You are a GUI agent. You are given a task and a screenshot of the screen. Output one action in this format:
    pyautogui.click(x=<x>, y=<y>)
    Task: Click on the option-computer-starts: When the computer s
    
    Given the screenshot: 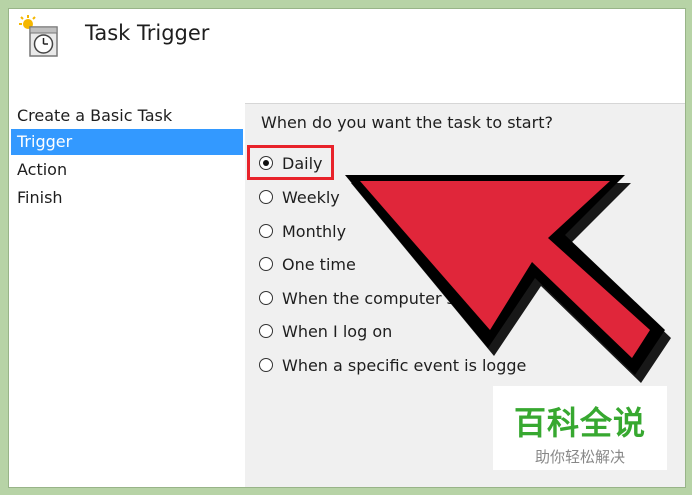 What is the action you would take?
    pyautogui.click(x=357, y=298)
    